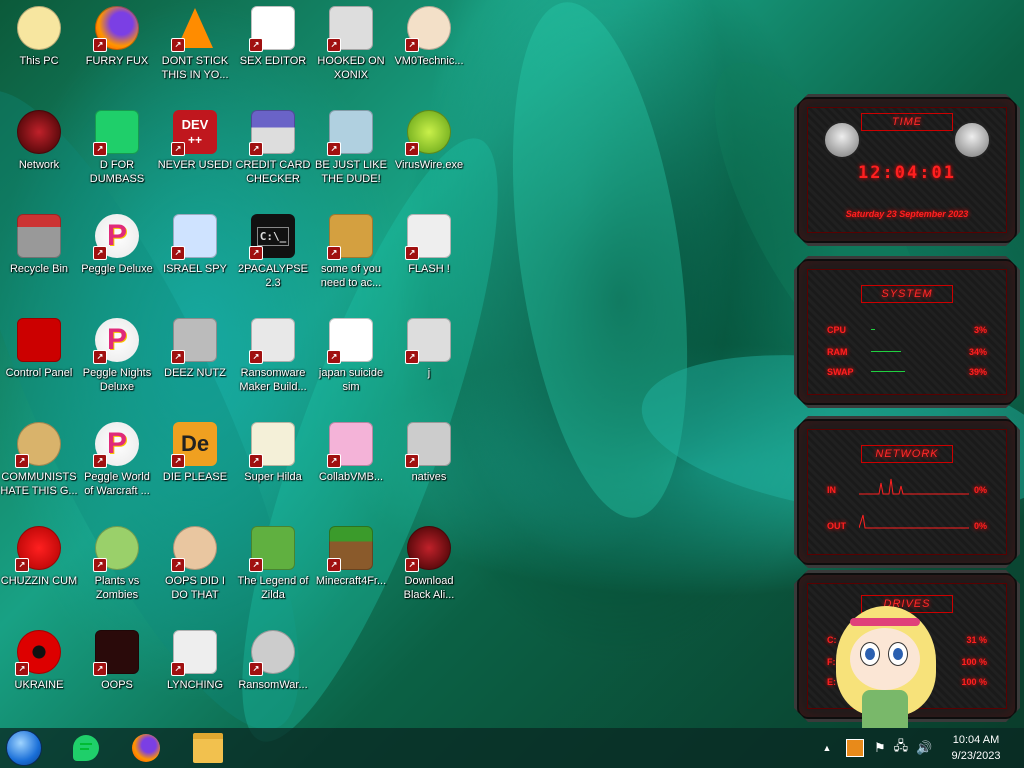  I want to click on chat-bubble-icon, so click(86, 748).